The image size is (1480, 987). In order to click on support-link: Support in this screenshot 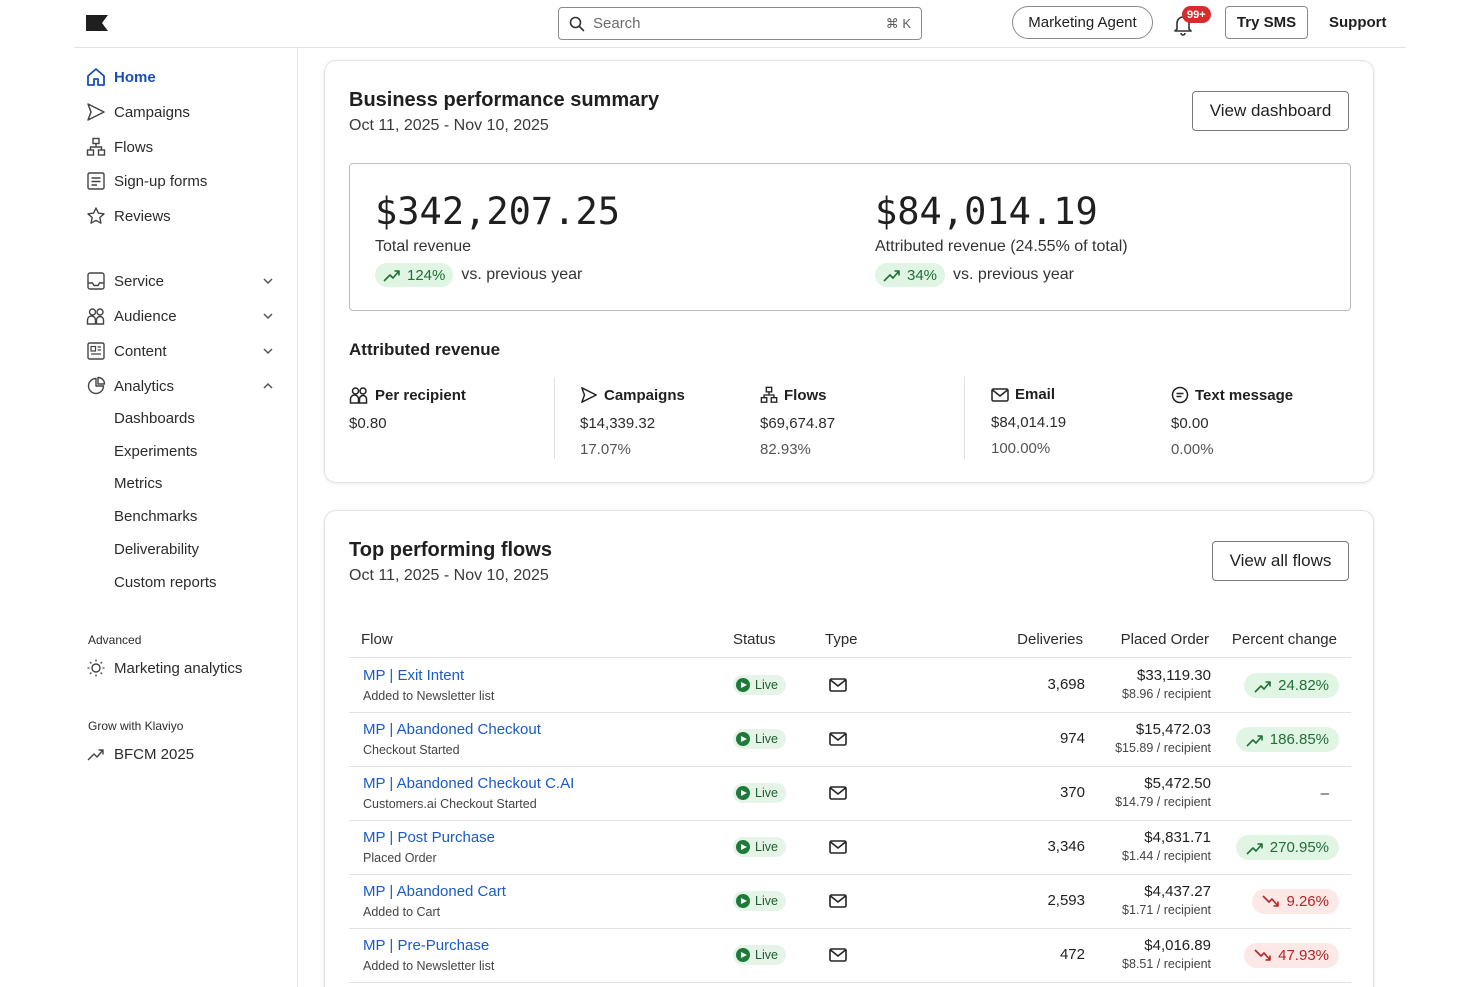, I will do `click(1358, 22)`.